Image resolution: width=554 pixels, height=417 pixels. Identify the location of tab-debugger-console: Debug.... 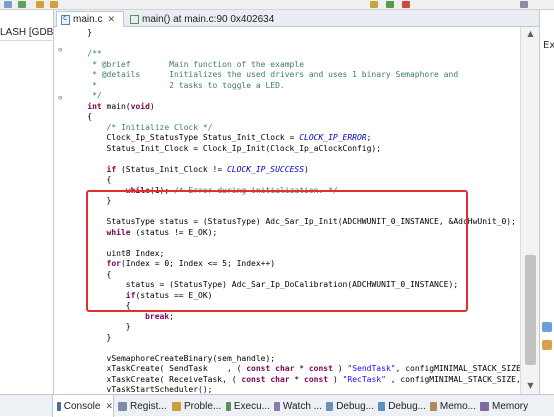
(349, 406).